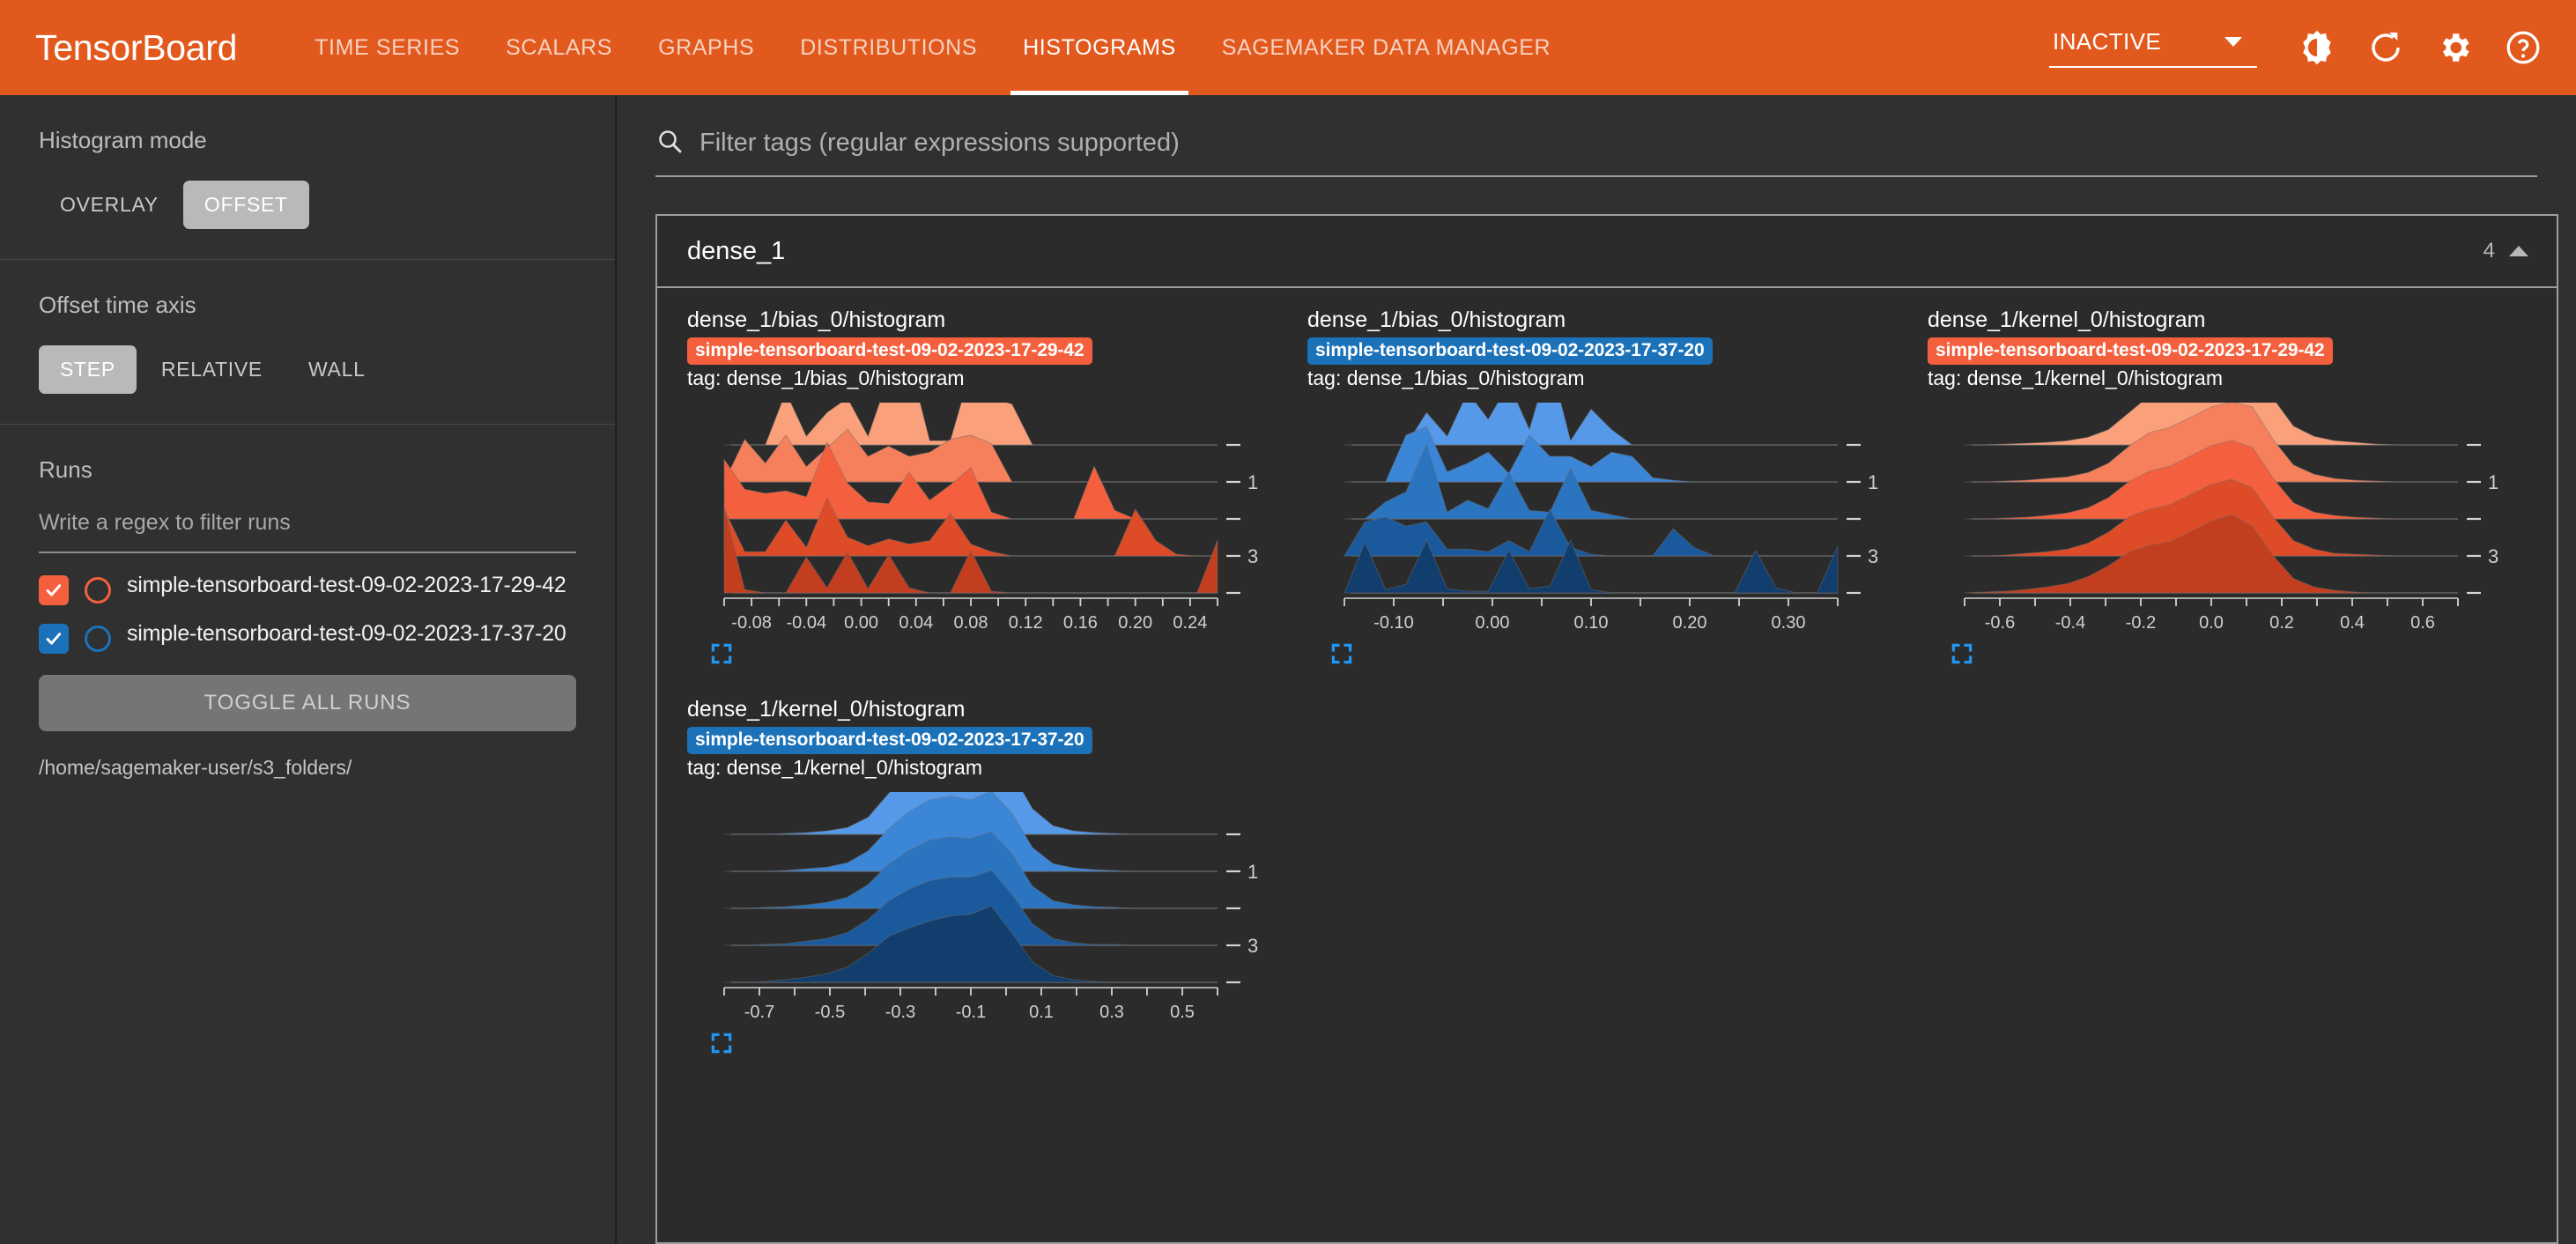  What do you see at coordinates (2000, 623) in the screenshot?
I see `svg-text: -0.6` at bounding box center [2000, 623].